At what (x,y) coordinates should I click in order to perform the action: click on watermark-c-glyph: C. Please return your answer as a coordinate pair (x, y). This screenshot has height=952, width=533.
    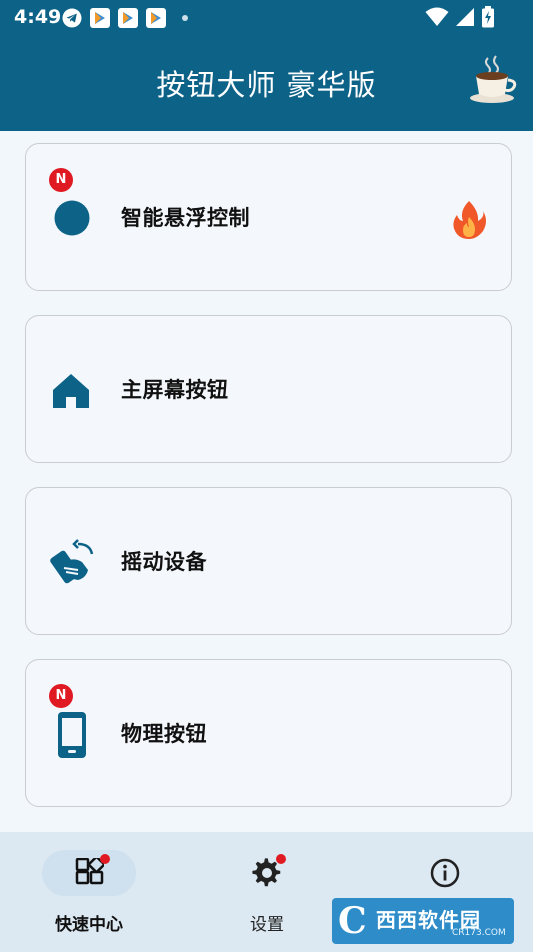
    Looking at the image, I should click on (352, 921).